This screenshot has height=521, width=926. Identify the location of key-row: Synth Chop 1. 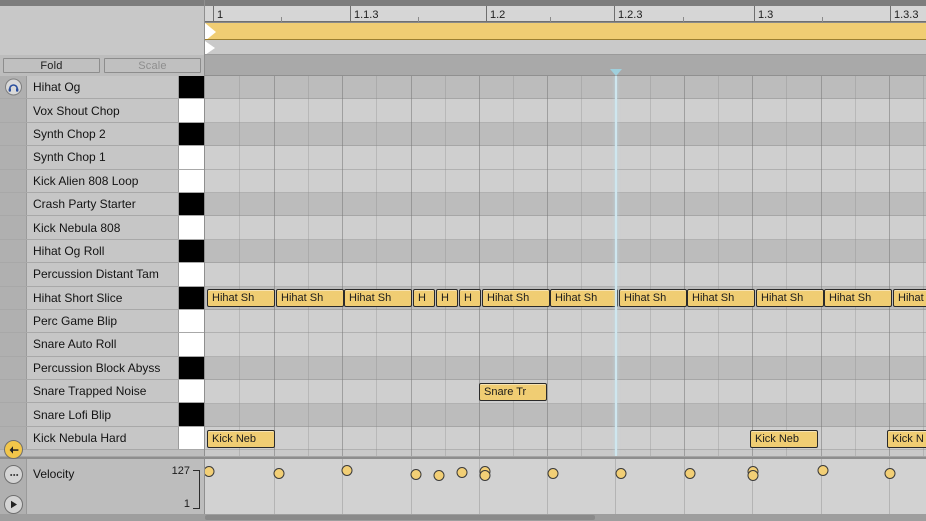
(102, 158).